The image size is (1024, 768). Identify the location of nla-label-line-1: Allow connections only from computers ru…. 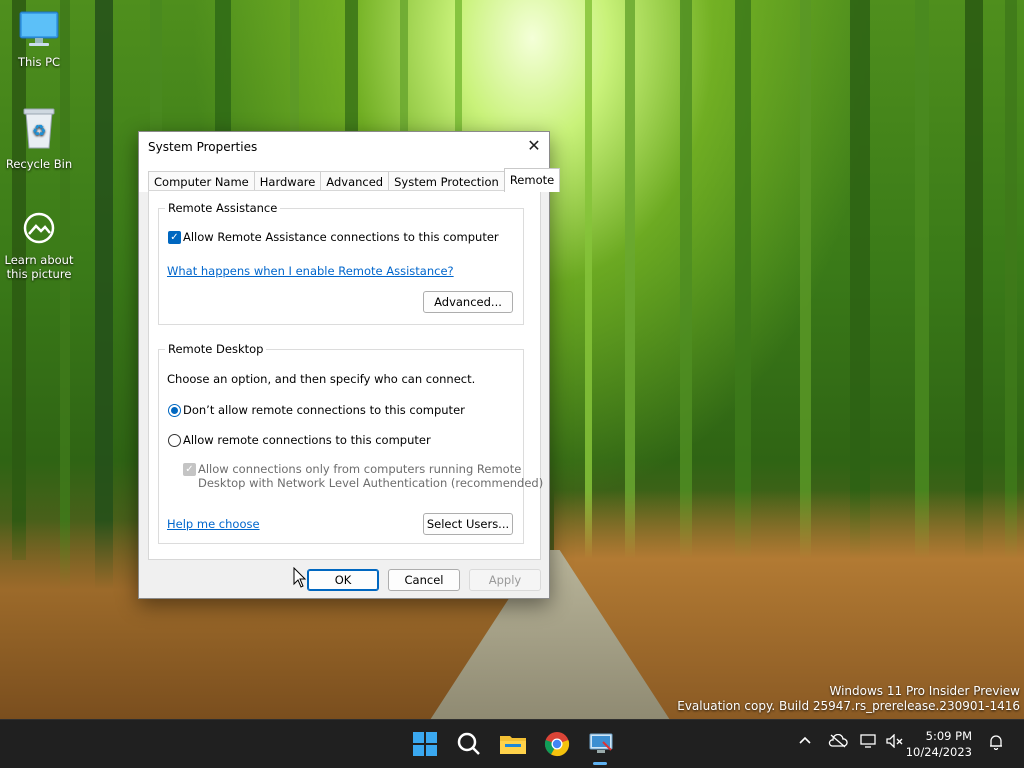
(360, 469).